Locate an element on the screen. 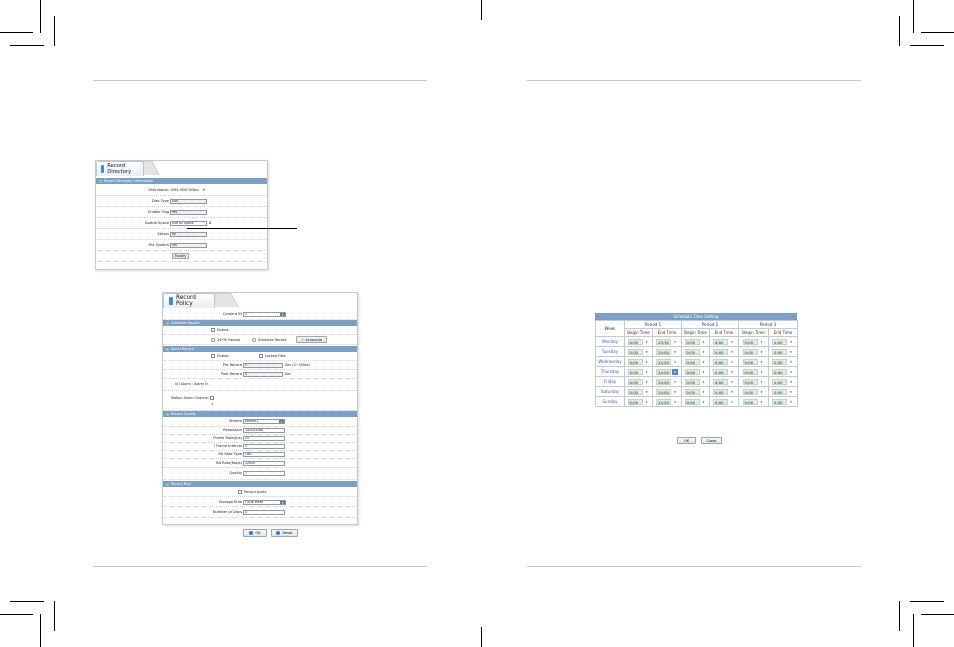  camera-id-select: 1 ▾ is located at coordinates (264, 314).